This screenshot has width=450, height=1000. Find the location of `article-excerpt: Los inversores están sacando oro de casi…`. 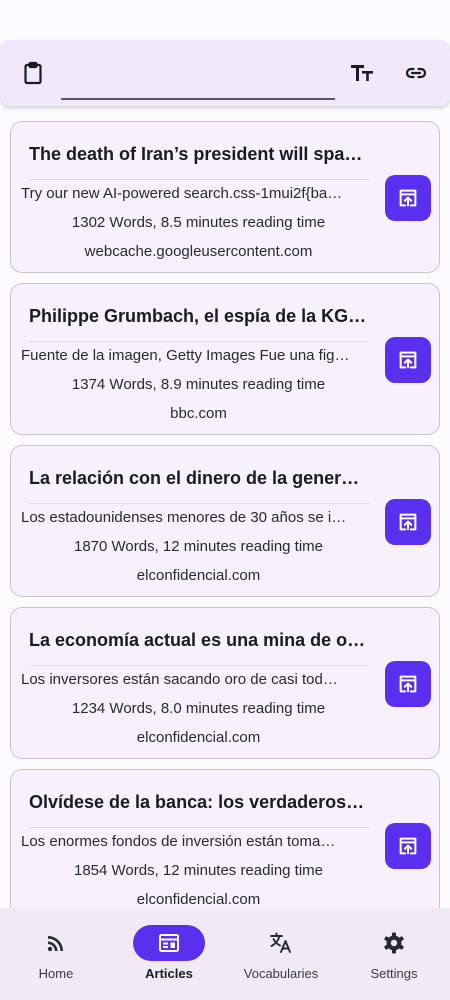

article-excerpt: Los inversores están sacando oro de casi… is located at coordinates (179, 679).